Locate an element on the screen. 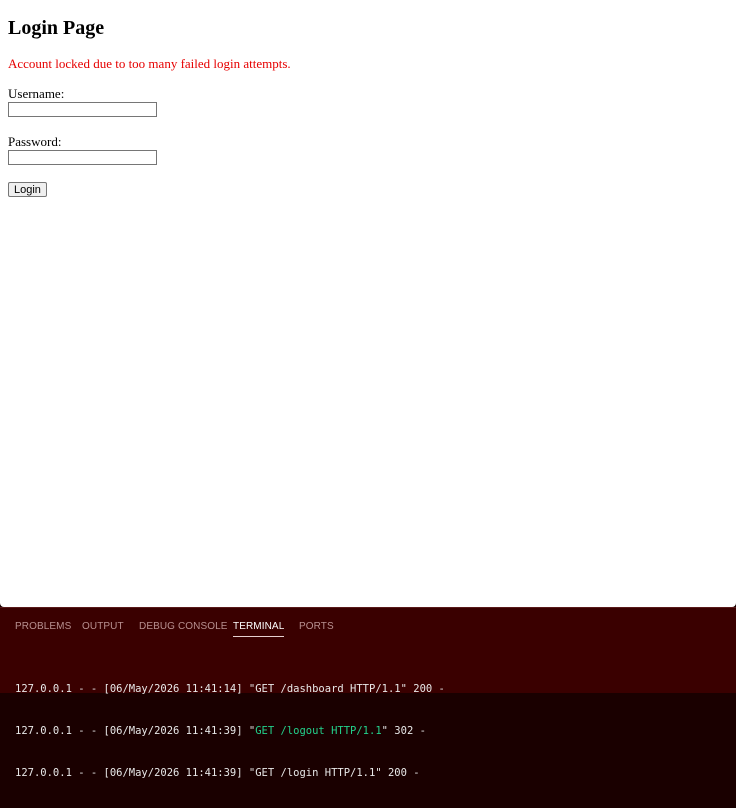  password-label: Password: is located at coordinates (35, 141).